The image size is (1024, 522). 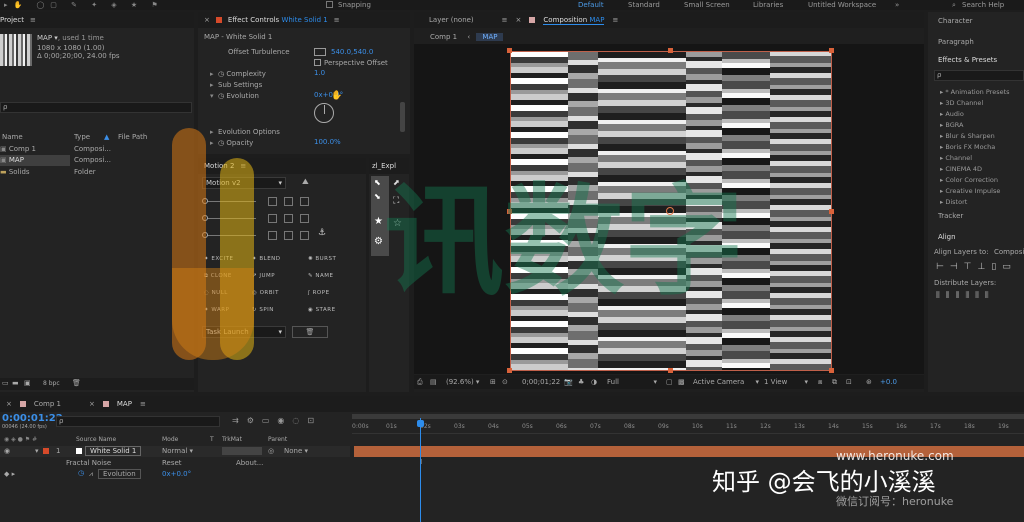 What do you see at coordinates (88, 463) in the screenshot?
I see `effect-name: Fractal Noise` at bounding box center [88, 463].